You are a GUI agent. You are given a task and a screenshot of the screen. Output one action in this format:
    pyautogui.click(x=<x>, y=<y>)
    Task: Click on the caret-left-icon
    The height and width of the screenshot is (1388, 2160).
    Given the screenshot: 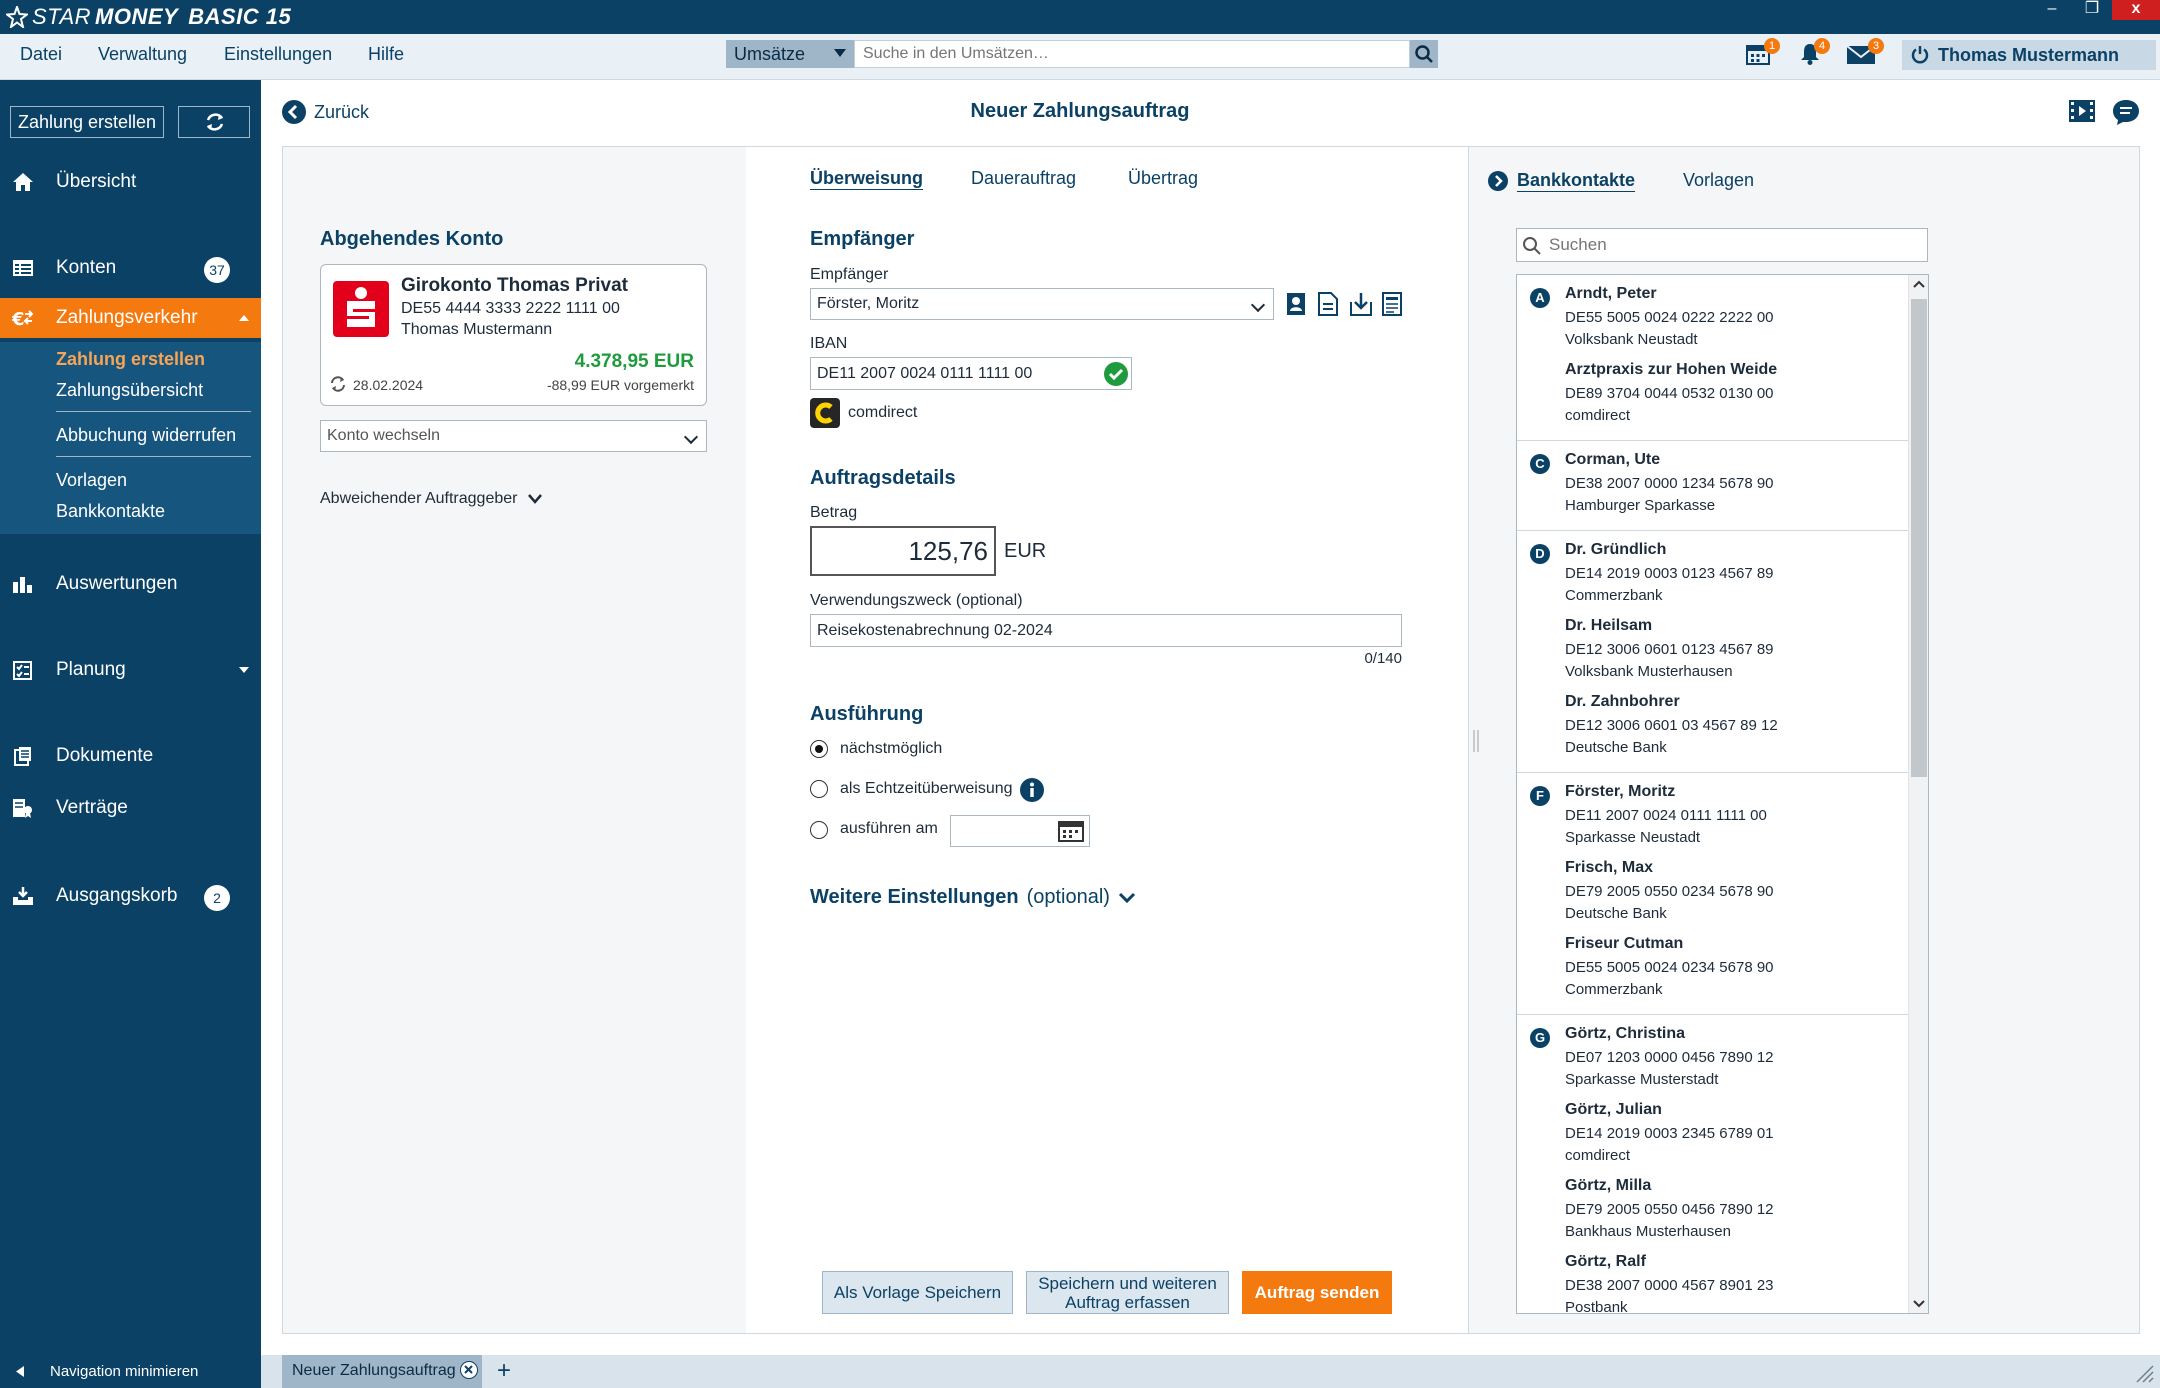 What is the action you would take?
    pyautogui.click(x=20, y=1371)
    